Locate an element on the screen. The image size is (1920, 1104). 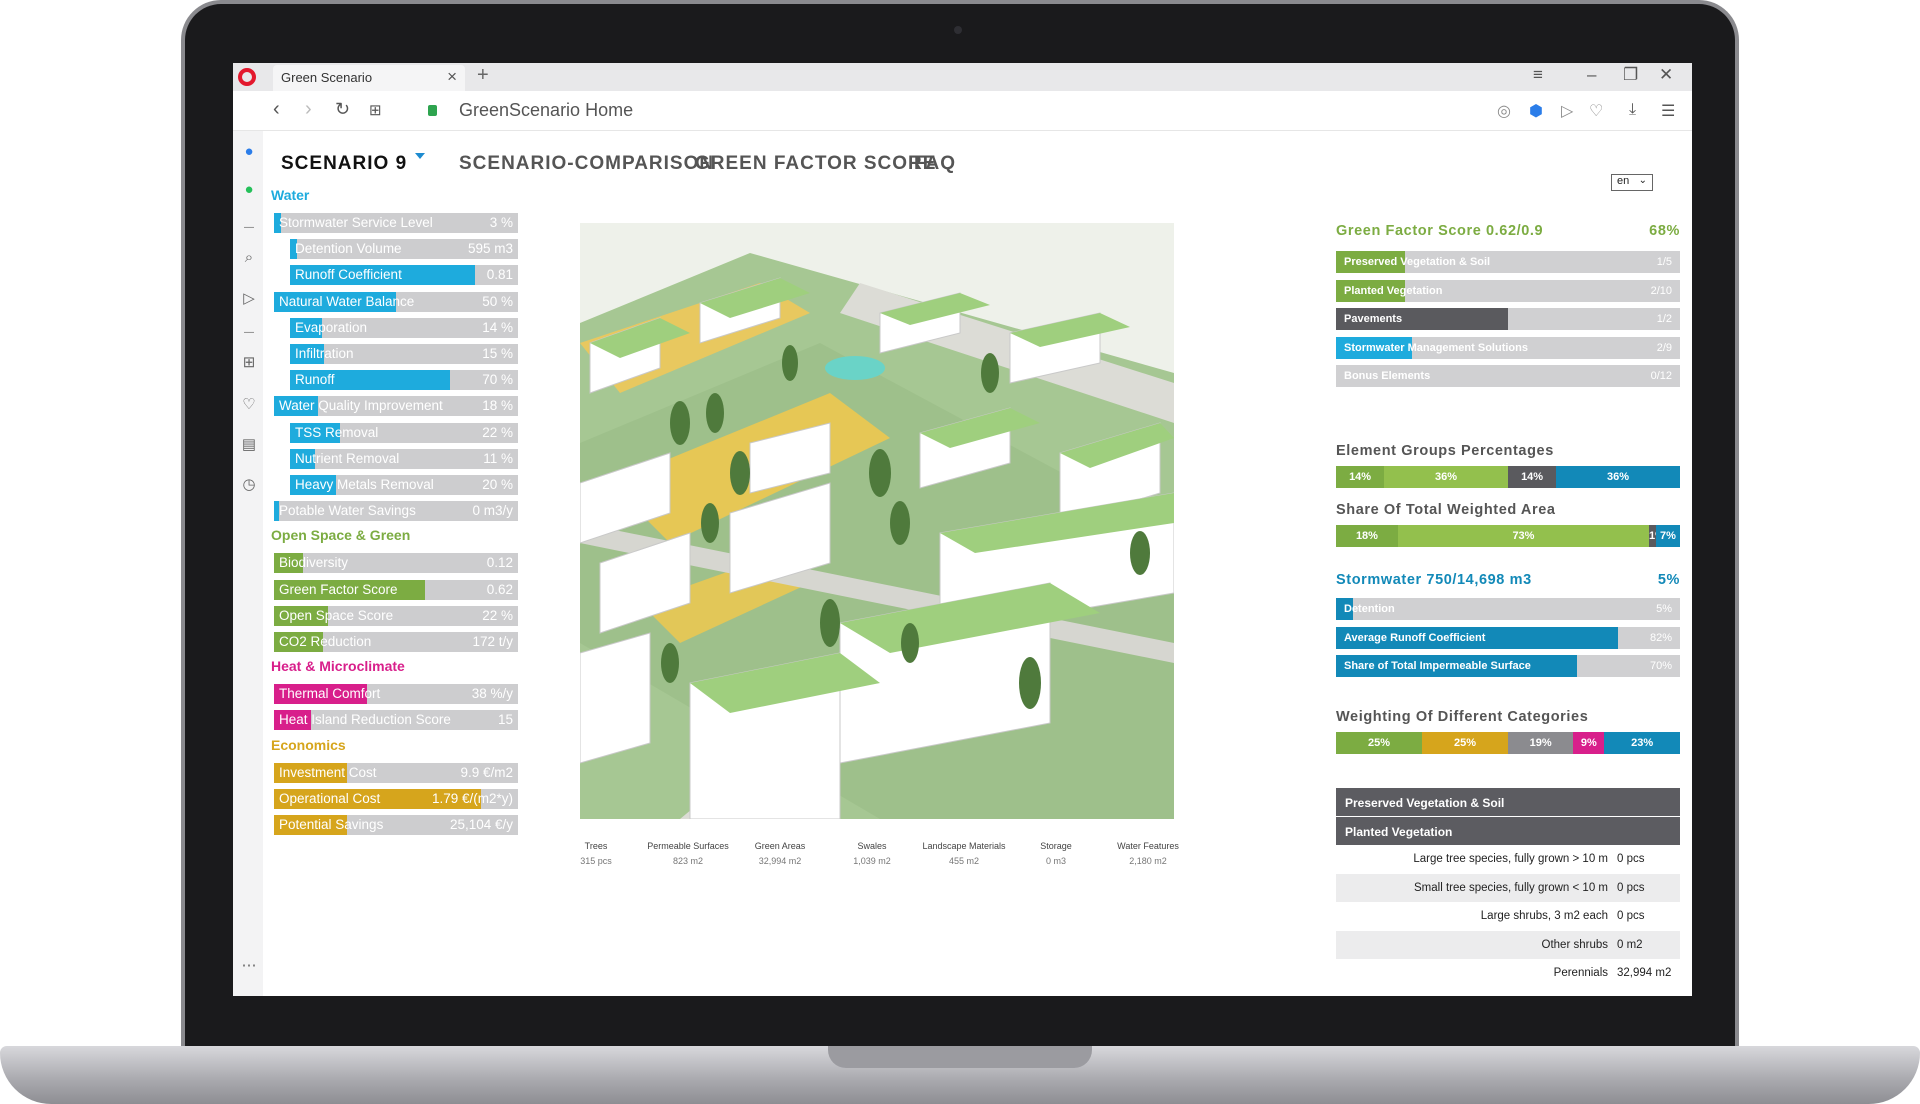
section-title-text: Green Factor Score 0.62/0.9 is located at coordinates (1440, 231).